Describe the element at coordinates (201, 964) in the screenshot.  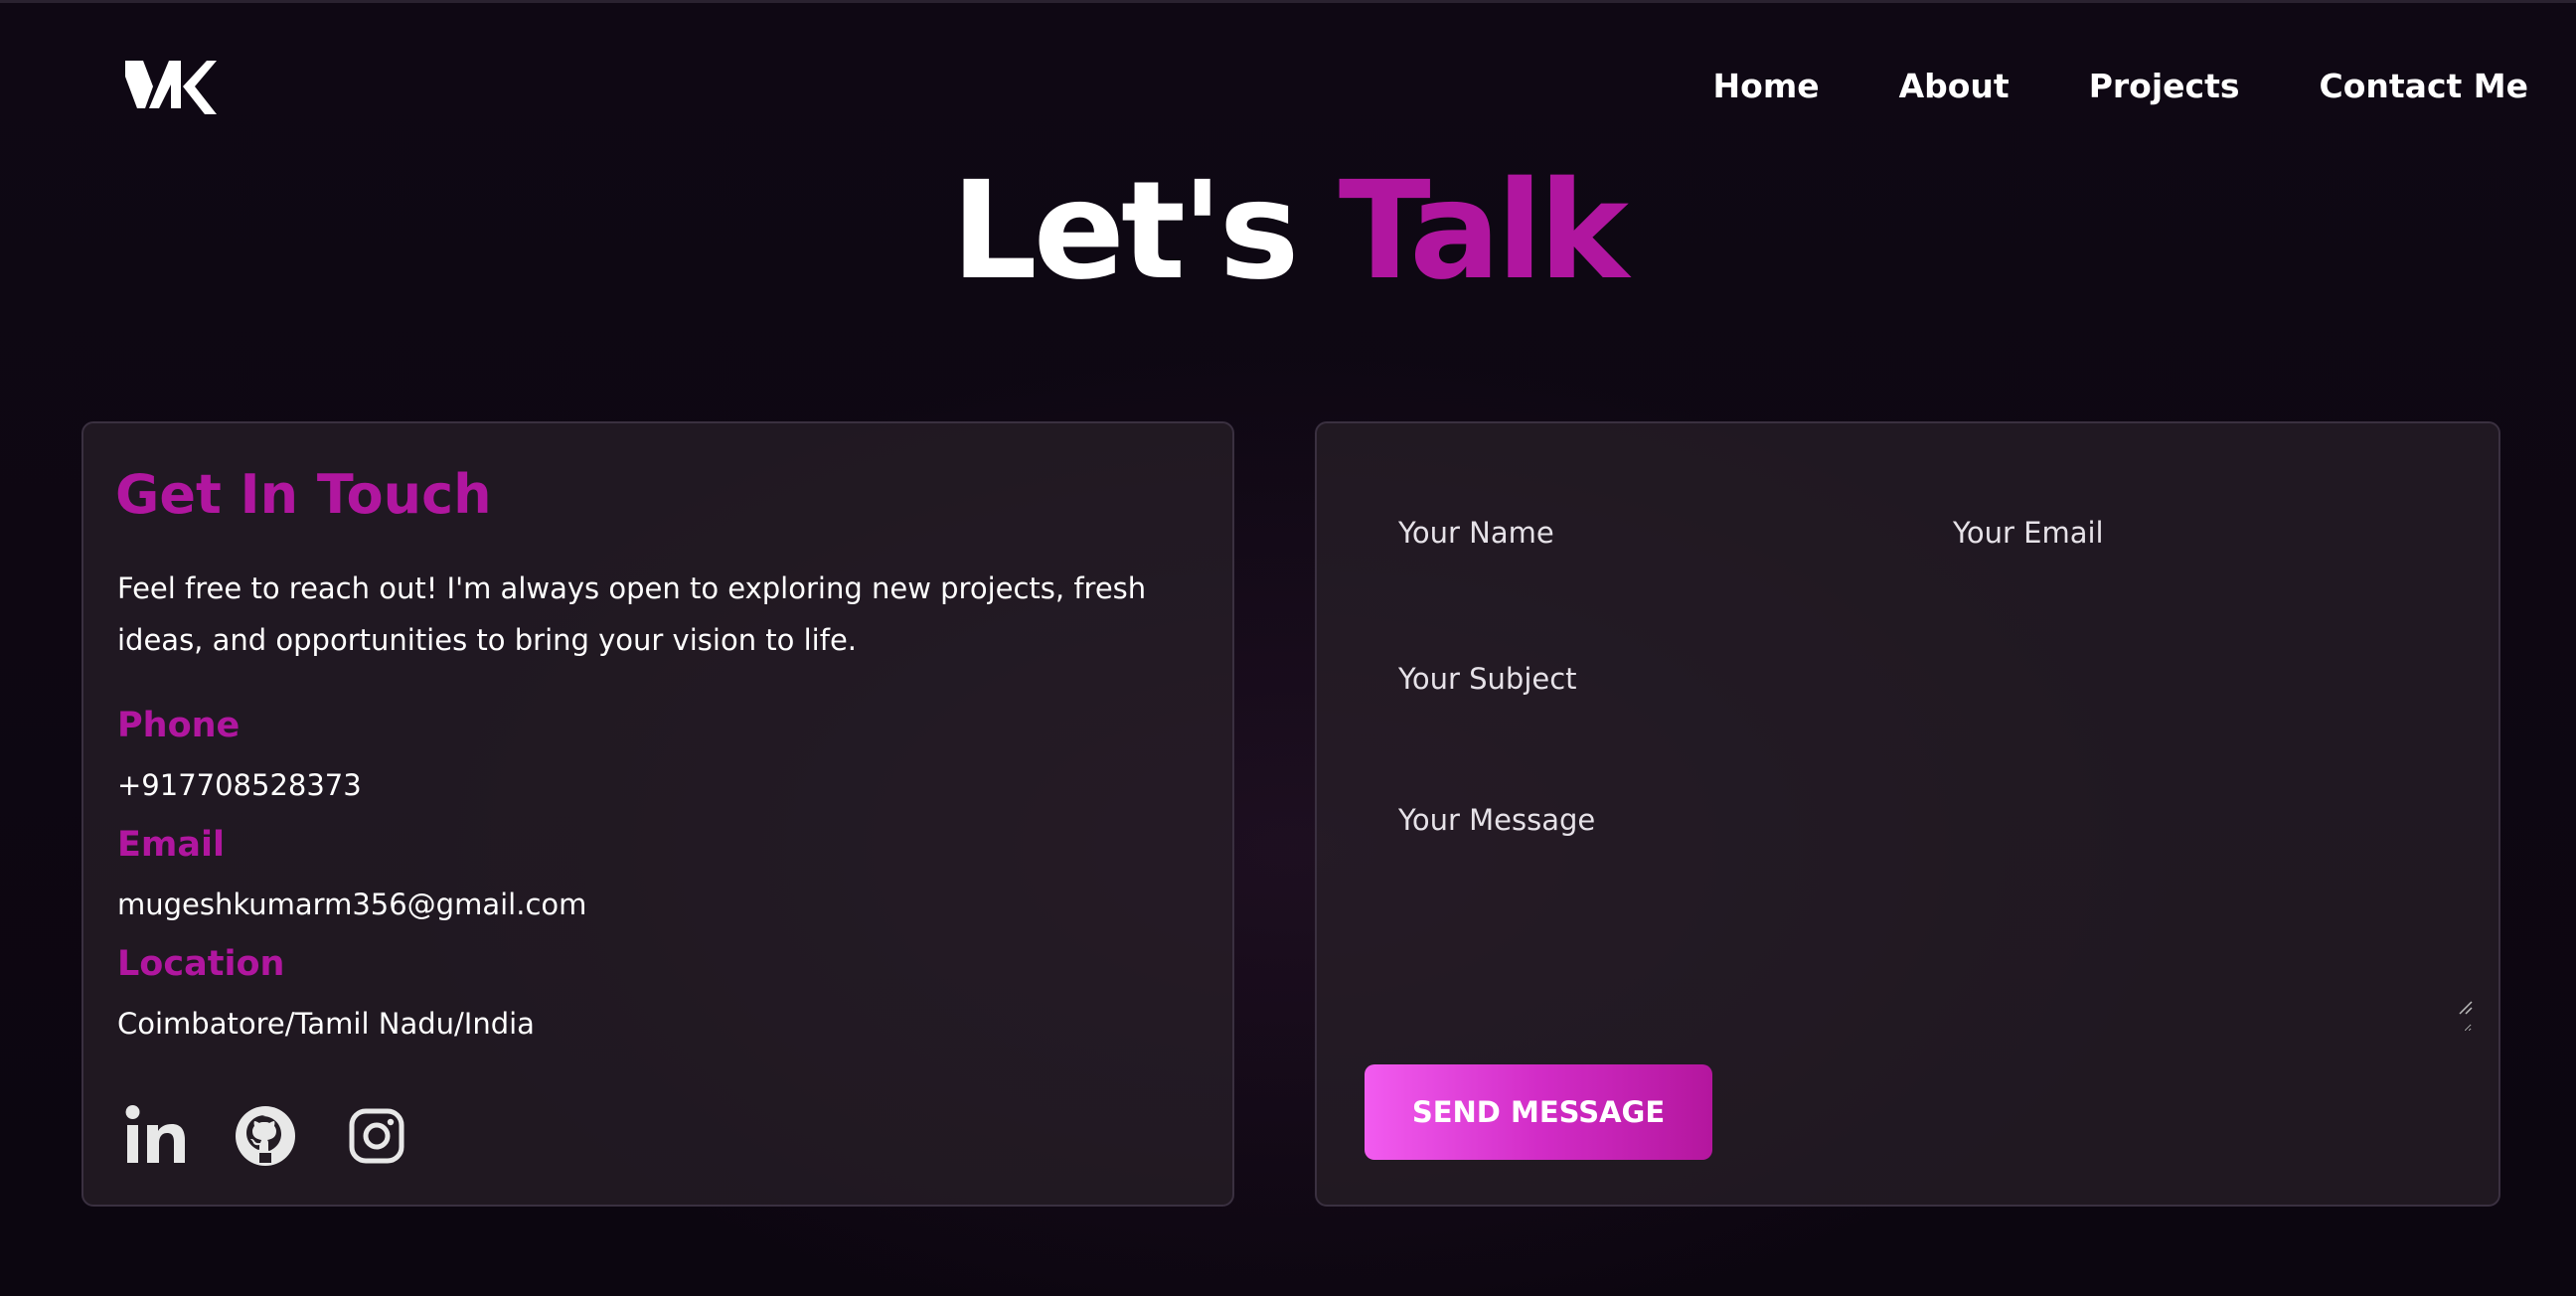
I see `location-label: Location` at that location.